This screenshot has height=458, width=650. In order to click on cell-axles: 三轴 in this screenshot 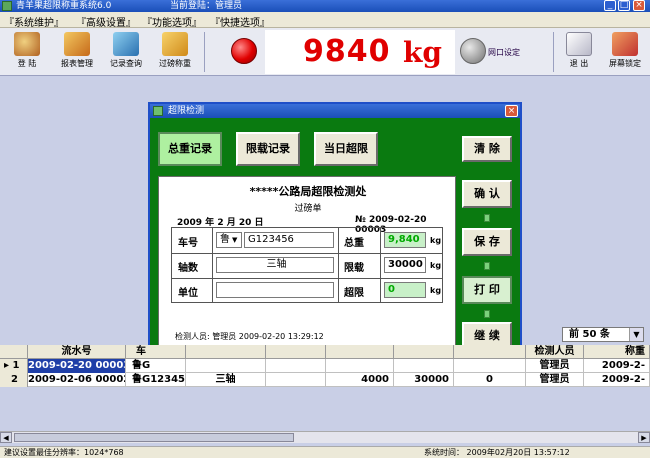, I will do `click(226, 380)`.